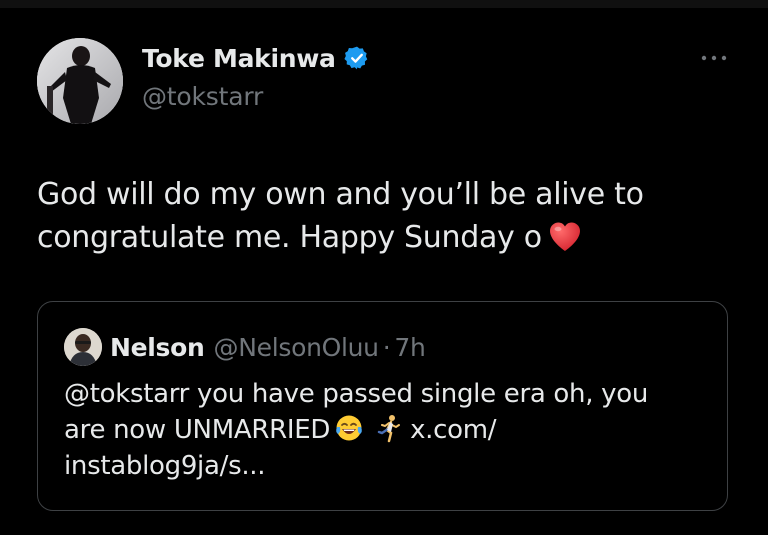 This screenshot has height=535, width=768. Describe the element at coordinates (289, 237) in the screenshot. I see `tweet-text-line-2-text: congratulate me. Happy Sunday o` at that location.